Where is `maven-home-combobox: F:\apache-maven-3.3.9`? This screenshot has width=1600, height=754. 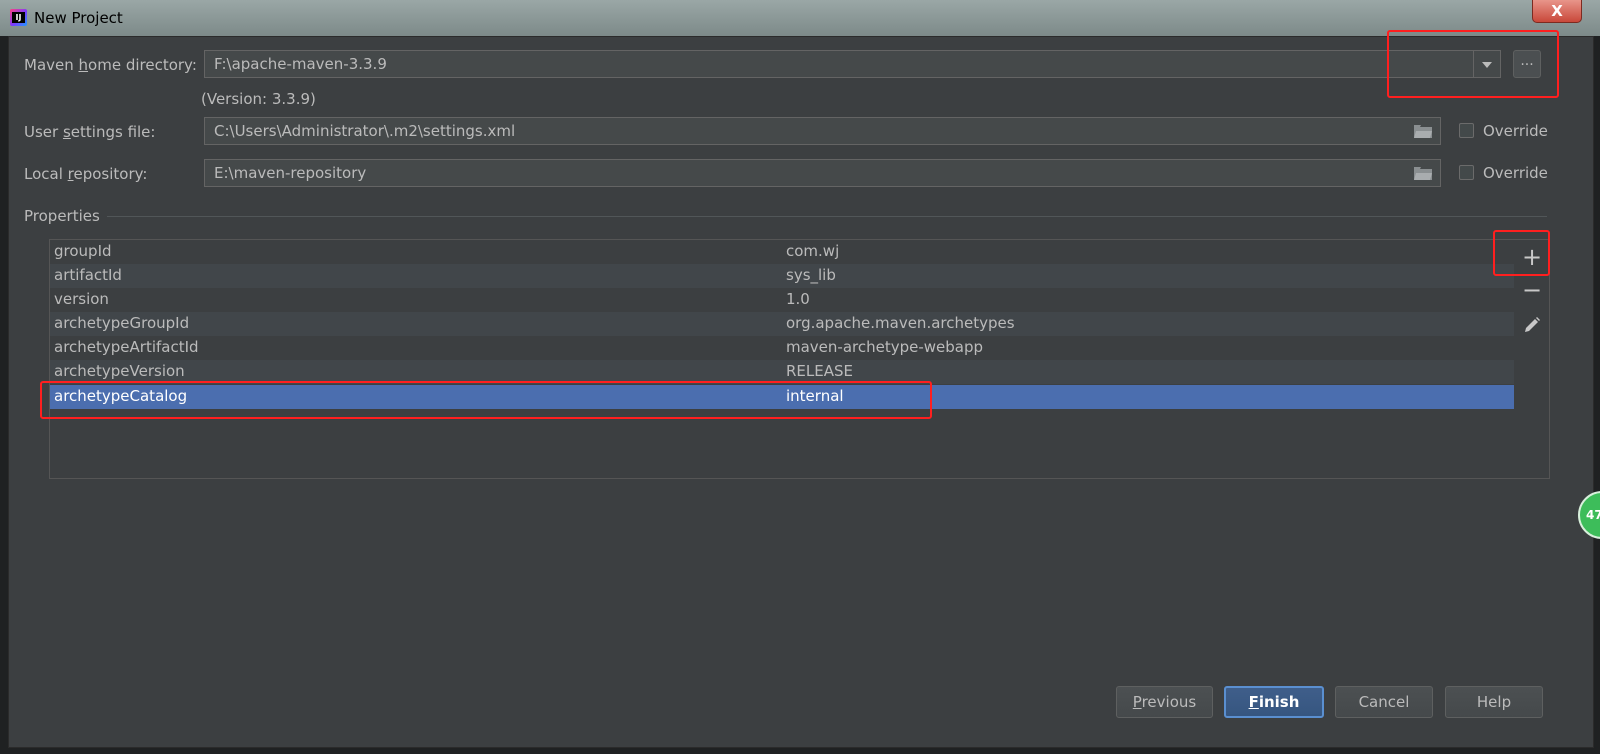 maven-home-combobox: F:\apache-maven-3.3.9 is located at coordinates (852, 64).